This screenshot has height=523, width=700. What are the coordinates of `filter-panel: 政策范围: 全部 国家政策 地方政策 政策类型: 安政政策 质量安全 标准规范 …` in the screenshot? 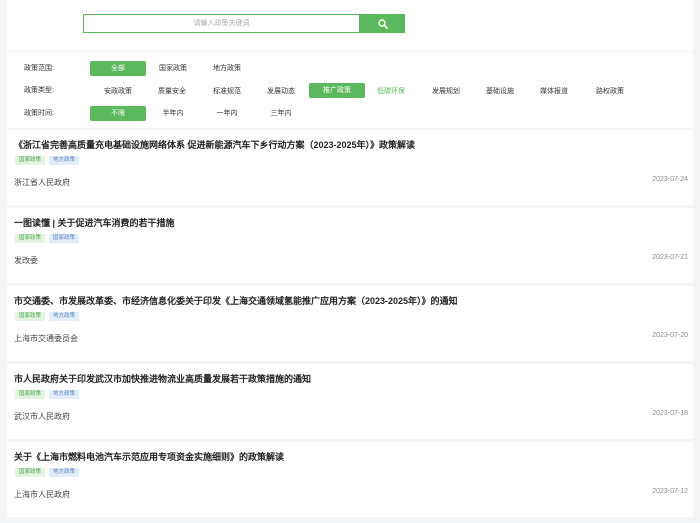 It's located at (350, 90).